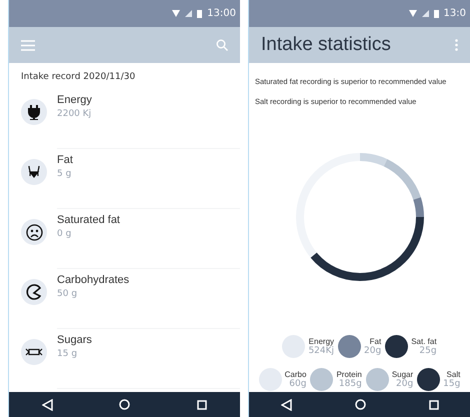 The width and height of the screenshot is (470, 417). I want to click on plug-icon, so click(34, 112).